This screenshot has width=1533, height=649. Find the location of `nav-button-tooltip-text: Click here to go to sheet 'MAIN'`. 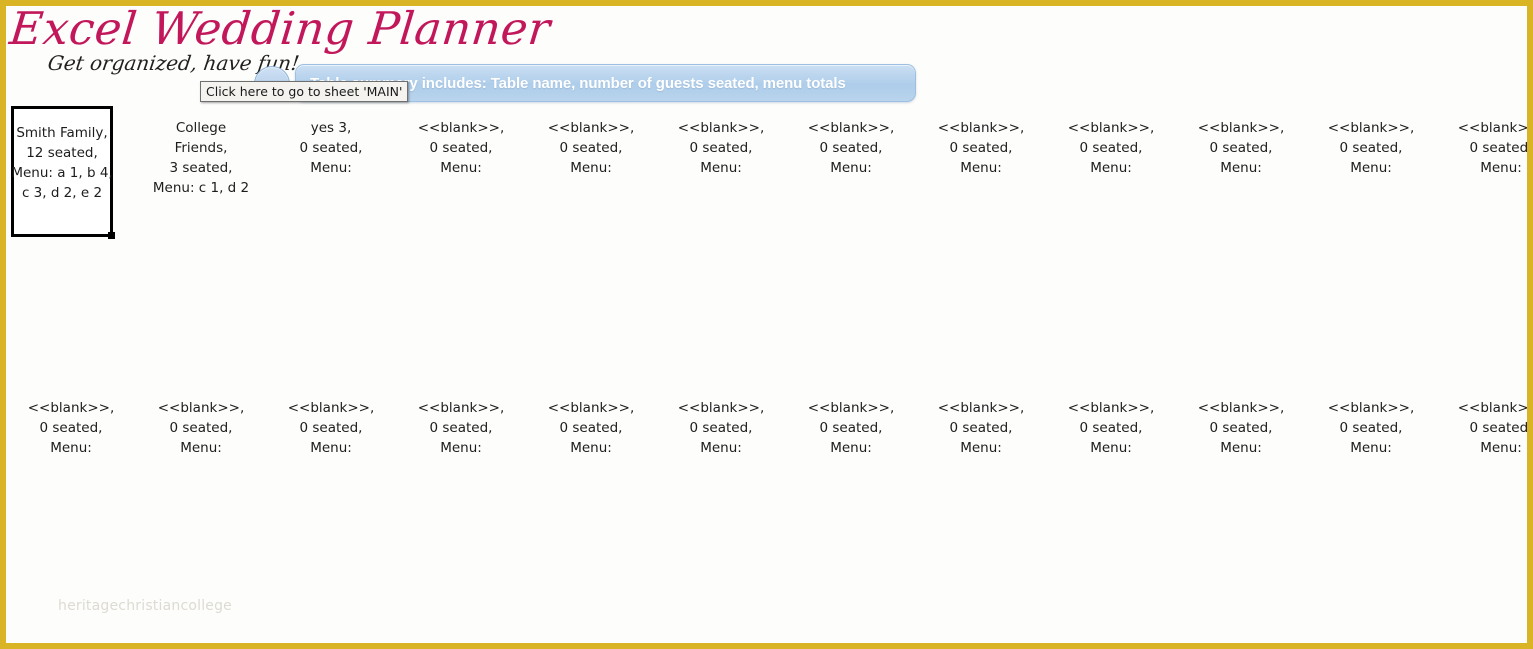

nav-button-tooltip-text: Click here to go to sheet 'MAIN' is located at coordinates (304, 91).